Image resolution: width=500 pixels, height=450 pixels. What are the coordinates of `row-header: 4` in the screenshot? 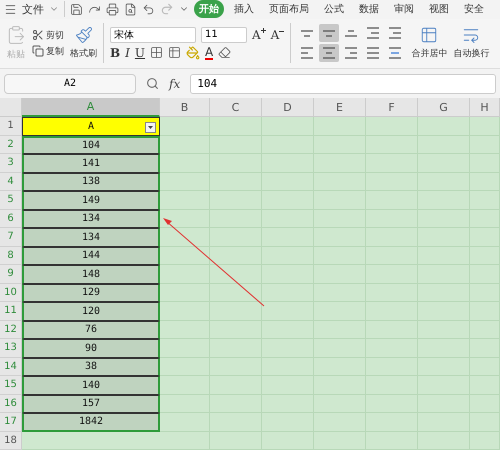 It's located at (11, 181).